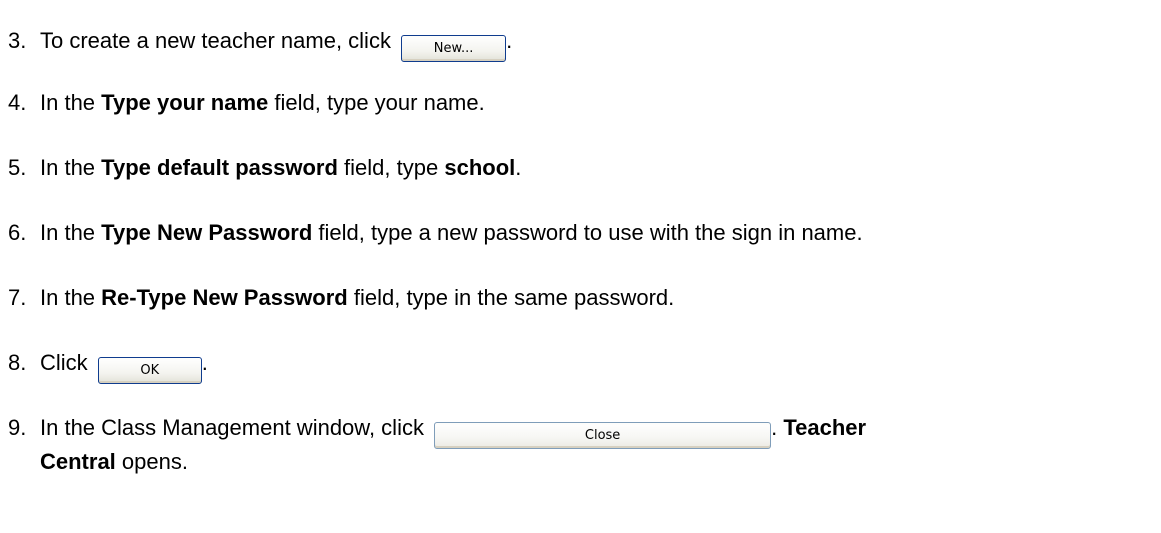  Describe the element at coordinates (149, 370) in the screenshot. I see `ok-button: OK` at that location.